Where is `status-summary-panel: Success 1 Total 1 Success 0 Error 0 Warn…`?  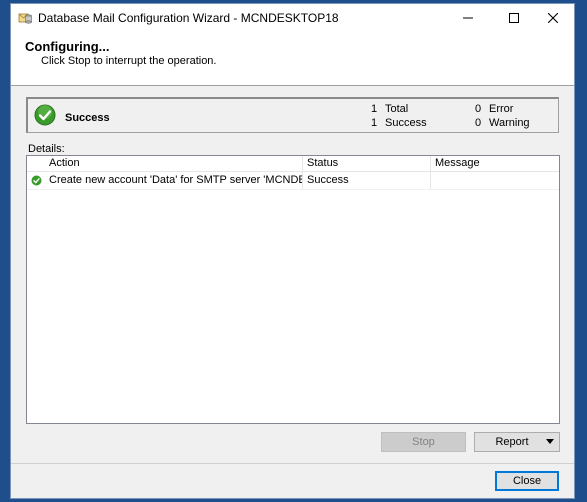
status-summary-panel: Success 1 Total 1 Success 0 Error 0 Warn… is located at coordinates (292, 115).